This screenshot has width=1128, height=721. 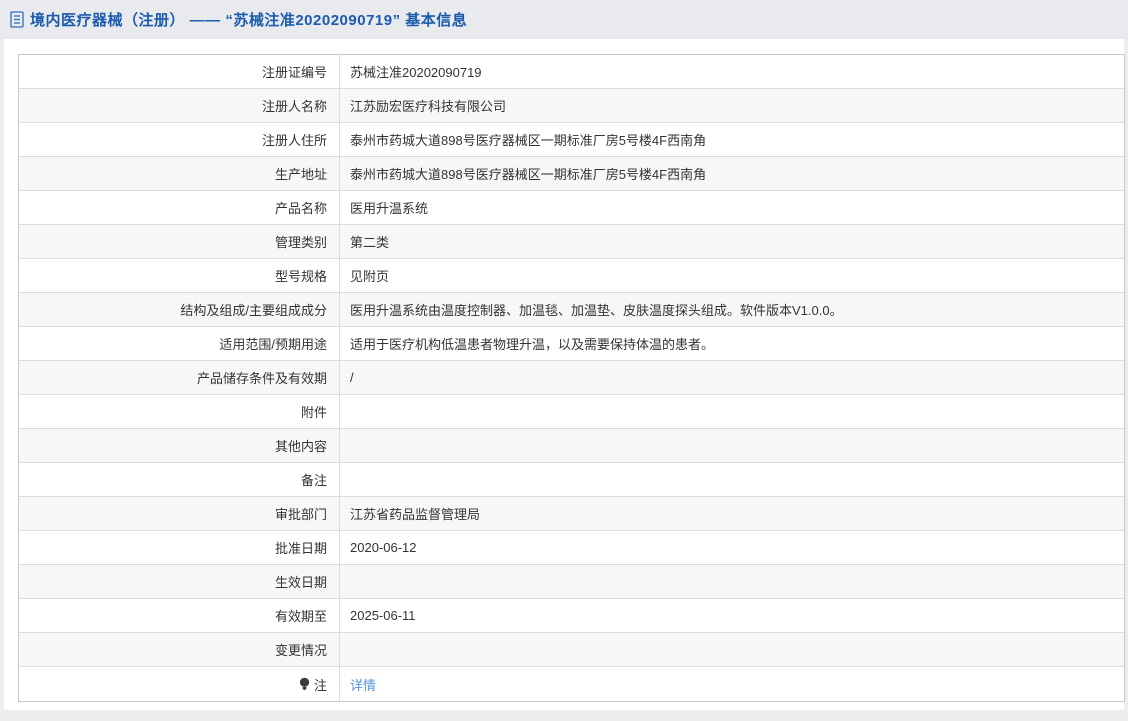 I want to click on row-label-cell: 生产地址, so click(x=179, y=173).